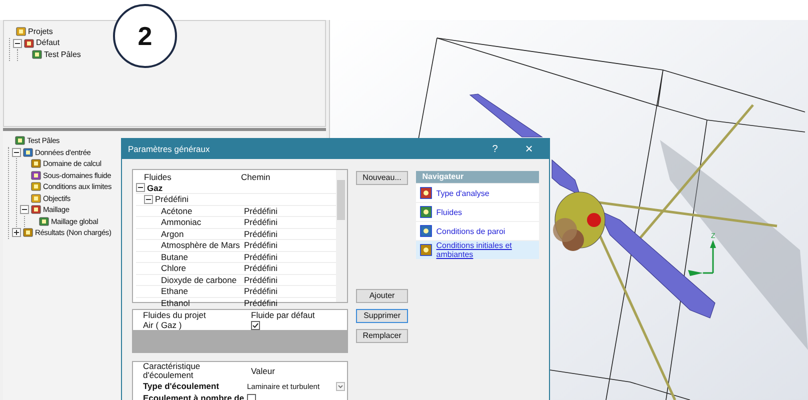 This screenshot has height=400, width=808. Describe the element at coordinates (62, 54) in the screenshot. I see `tree-item: Test Pâles` at that location.